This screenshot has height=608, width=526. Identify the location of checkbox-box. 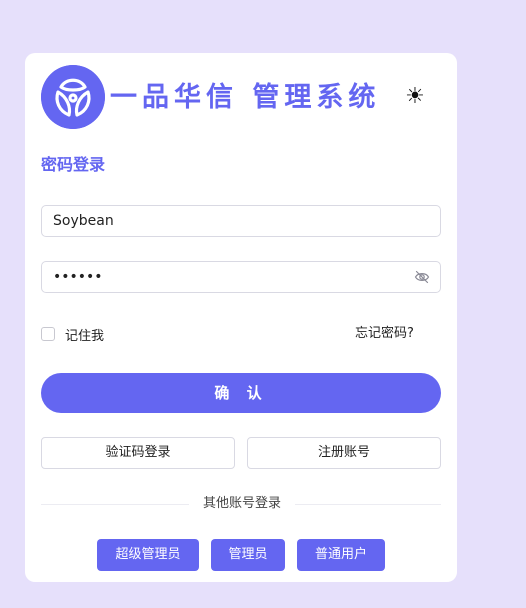
(48, 334).